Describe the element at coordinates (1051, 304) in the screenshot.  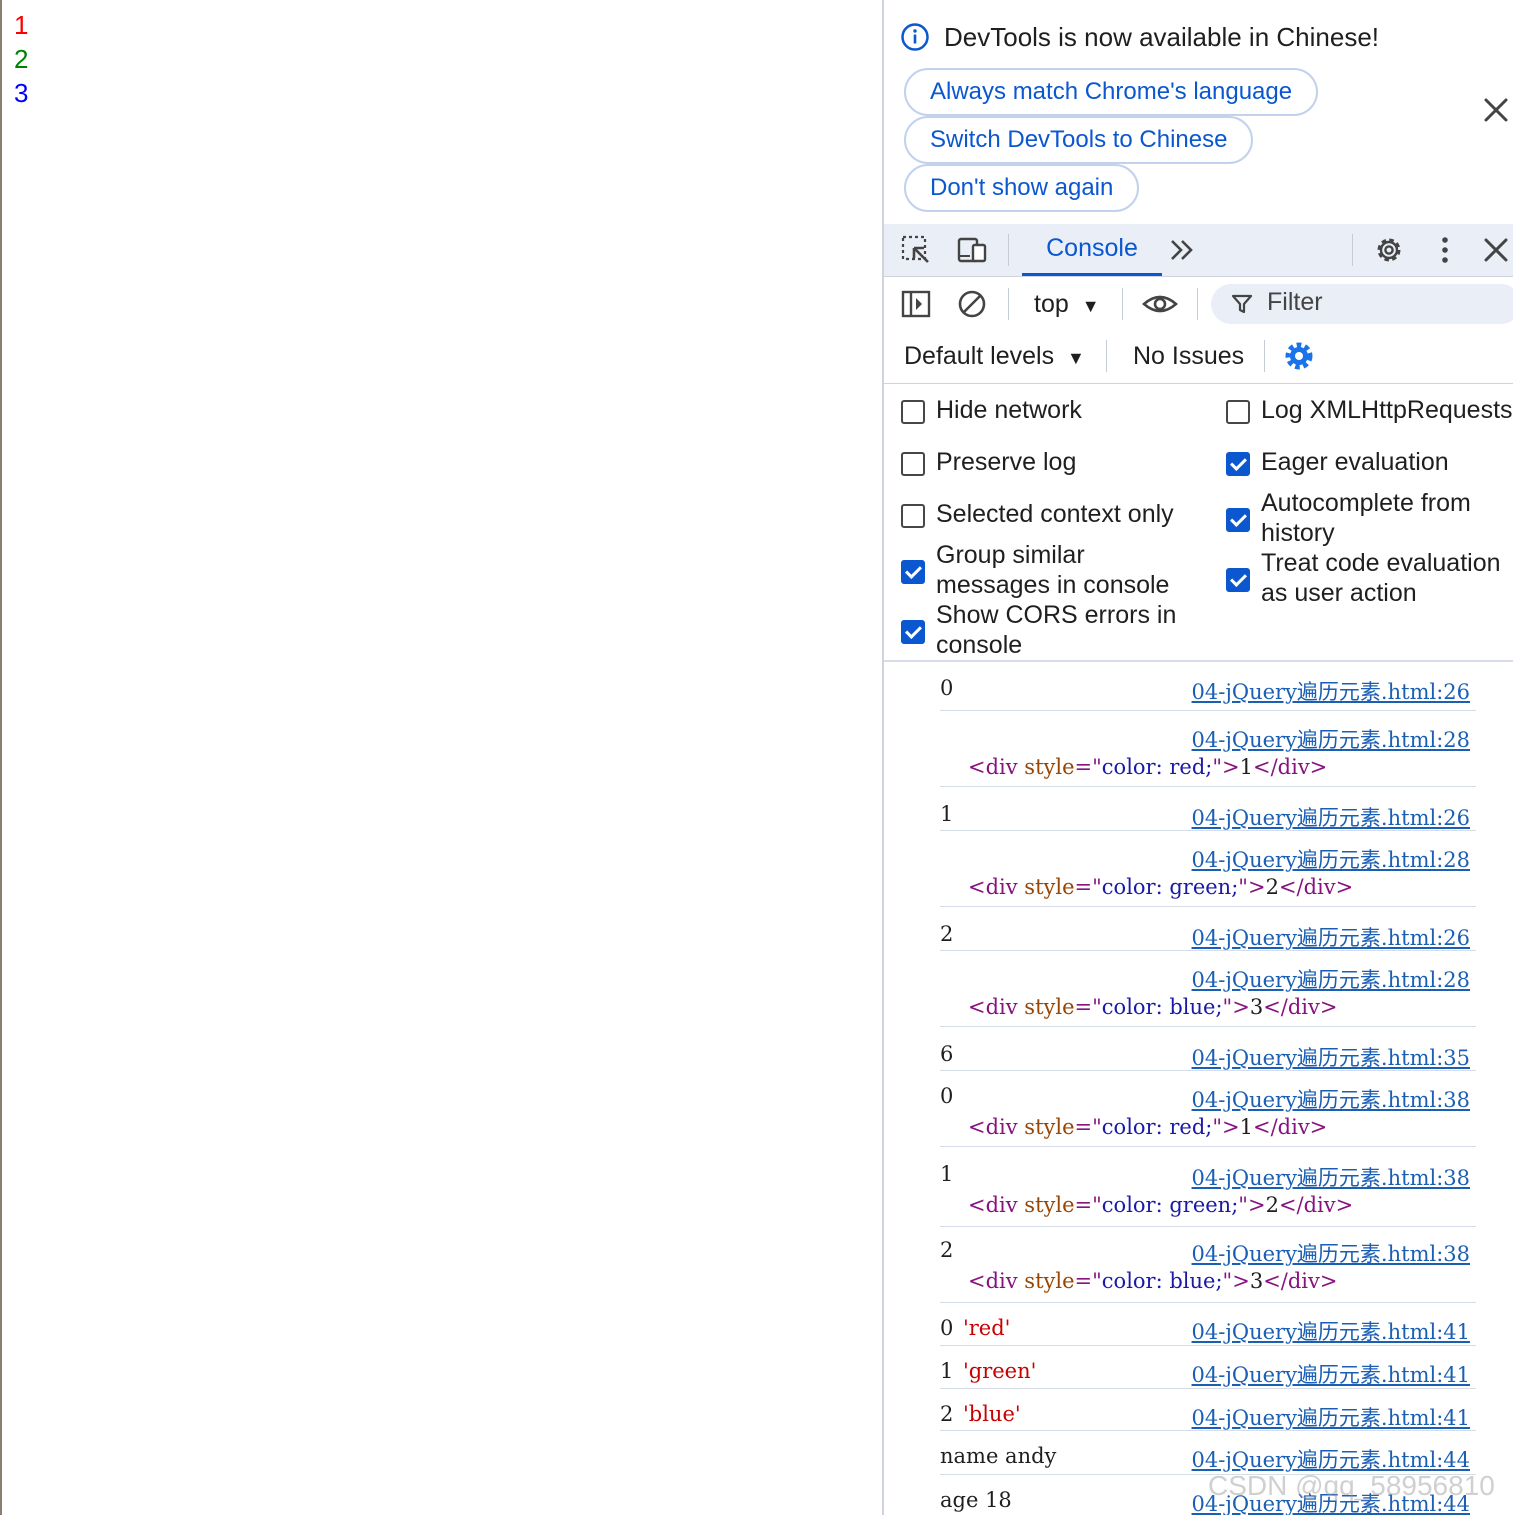
I see `context-selector-label: top` at that location.